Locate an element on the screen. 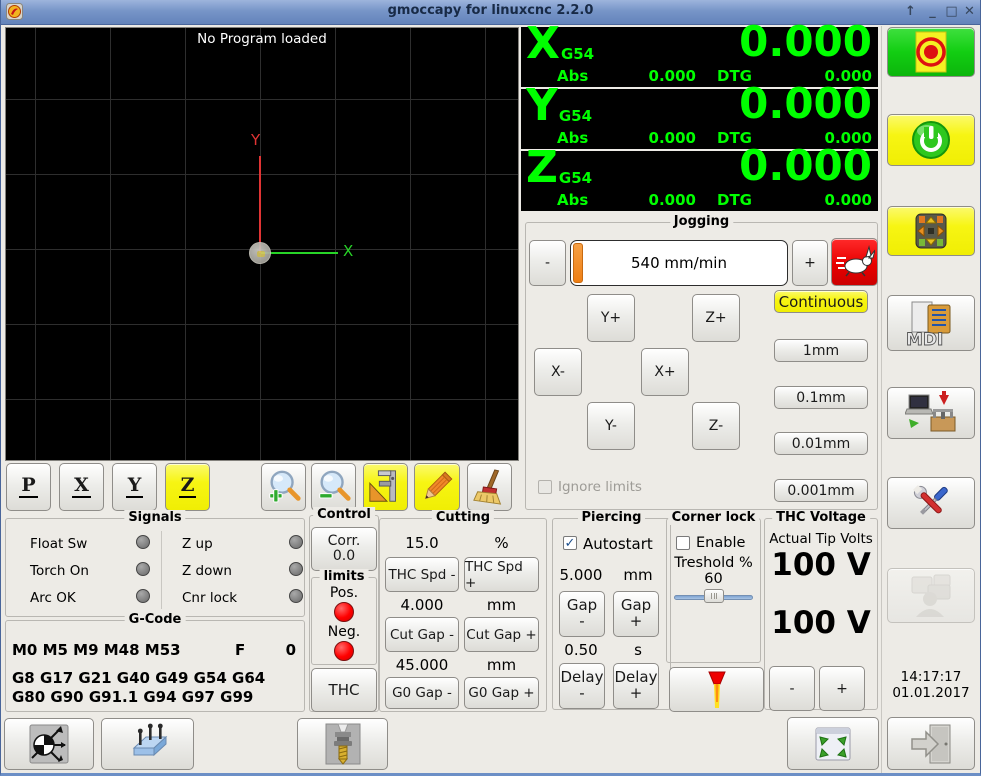 The width and height of the screenshot is (981, 776). turbo-jog-button is located at coordinates (854, 262).